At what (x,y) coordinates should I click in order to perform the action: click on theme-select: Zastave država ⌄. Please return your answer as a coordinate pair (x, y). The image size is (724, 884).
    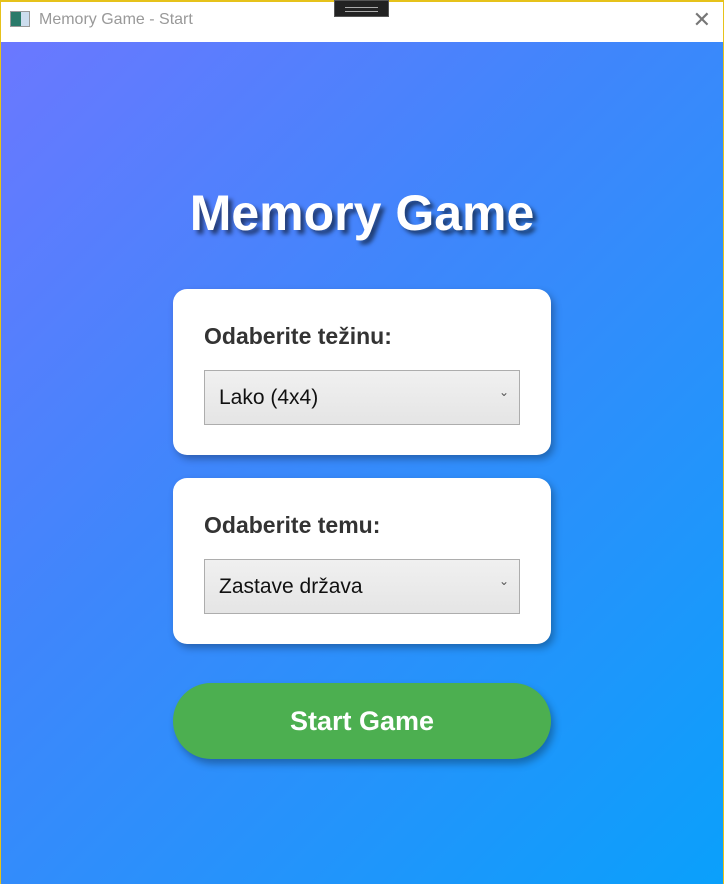
    Looking at the image, I should click on (362, 586).